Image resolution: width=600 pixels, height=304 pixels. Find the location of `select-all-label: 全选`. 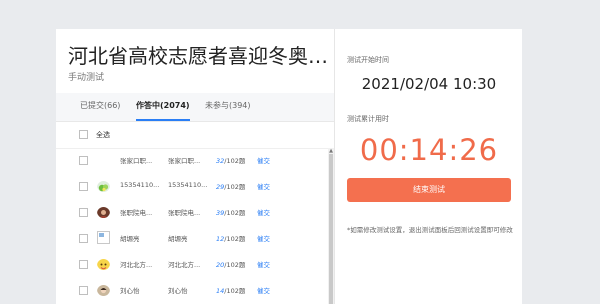

select-all-label: 全选 is located at coordinates (103, 135).